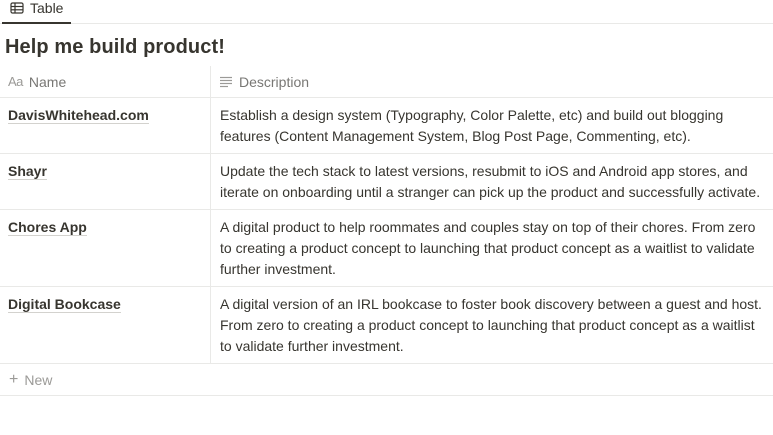 The width and height of the screenshot is (773, 435). I want to click on name-cell: Shayr, so click(105, 181).